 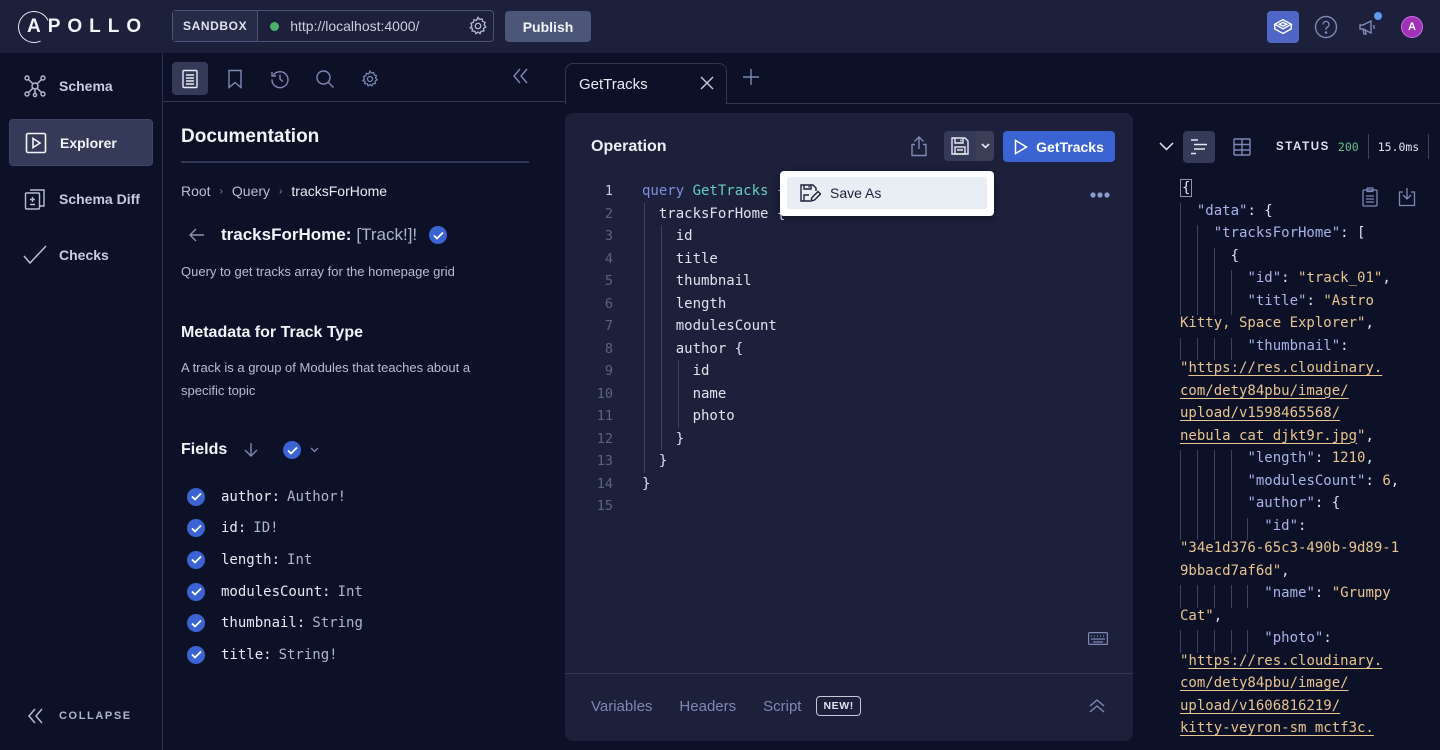 I want to click on table-view-icon, so click(x=1242, y=146).